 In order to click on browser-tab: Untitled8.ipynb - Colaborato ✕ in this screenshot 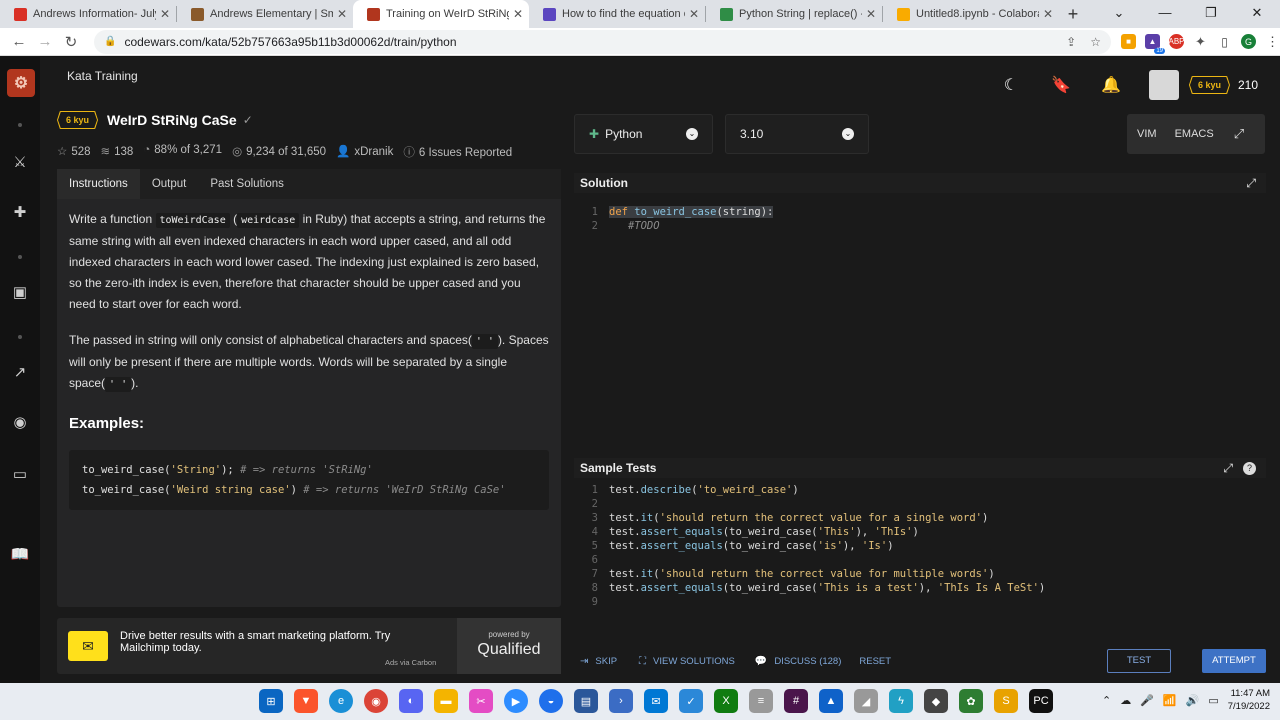, I will do `click(971, 14)`.